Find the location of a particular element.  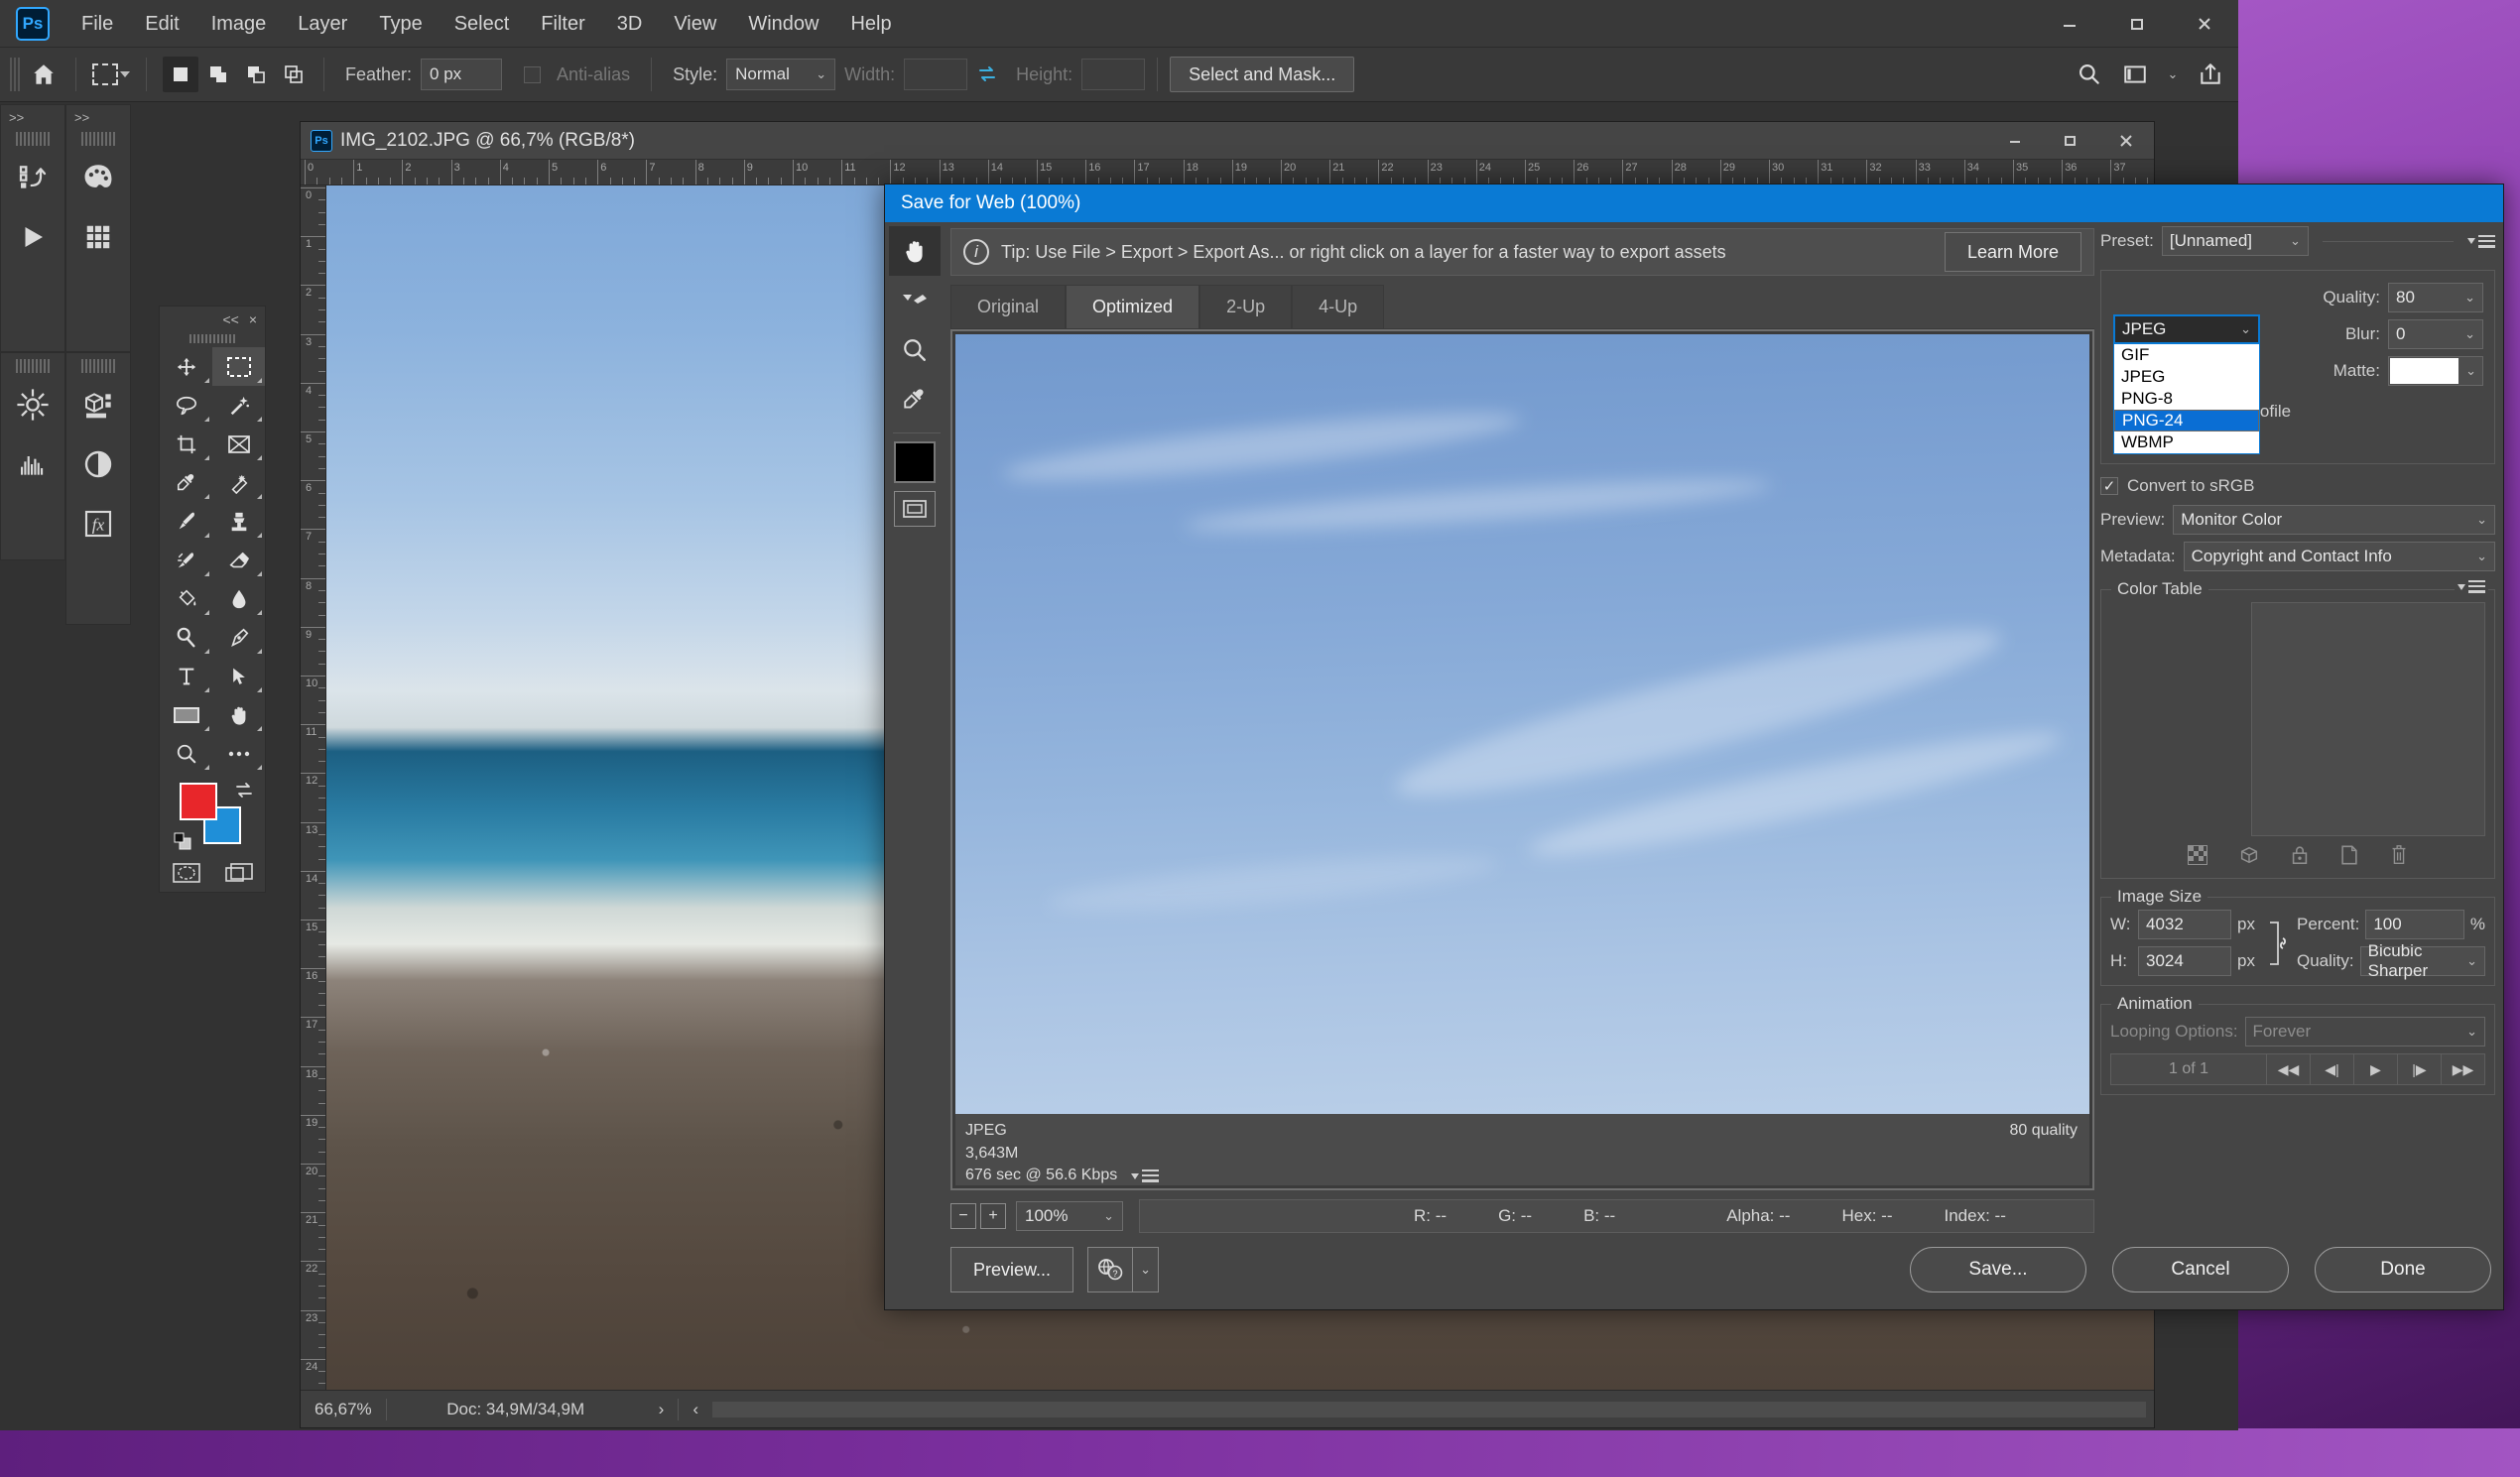

swap-dimensions-icon is located at coordinates (987, 74).